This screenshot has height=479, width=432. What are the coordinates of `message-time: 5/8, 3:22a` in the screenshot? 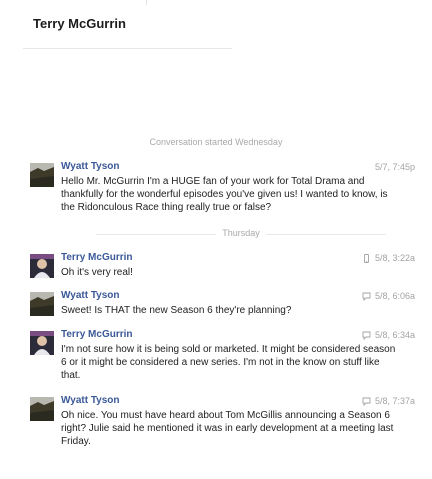 It's located at (388, 258).